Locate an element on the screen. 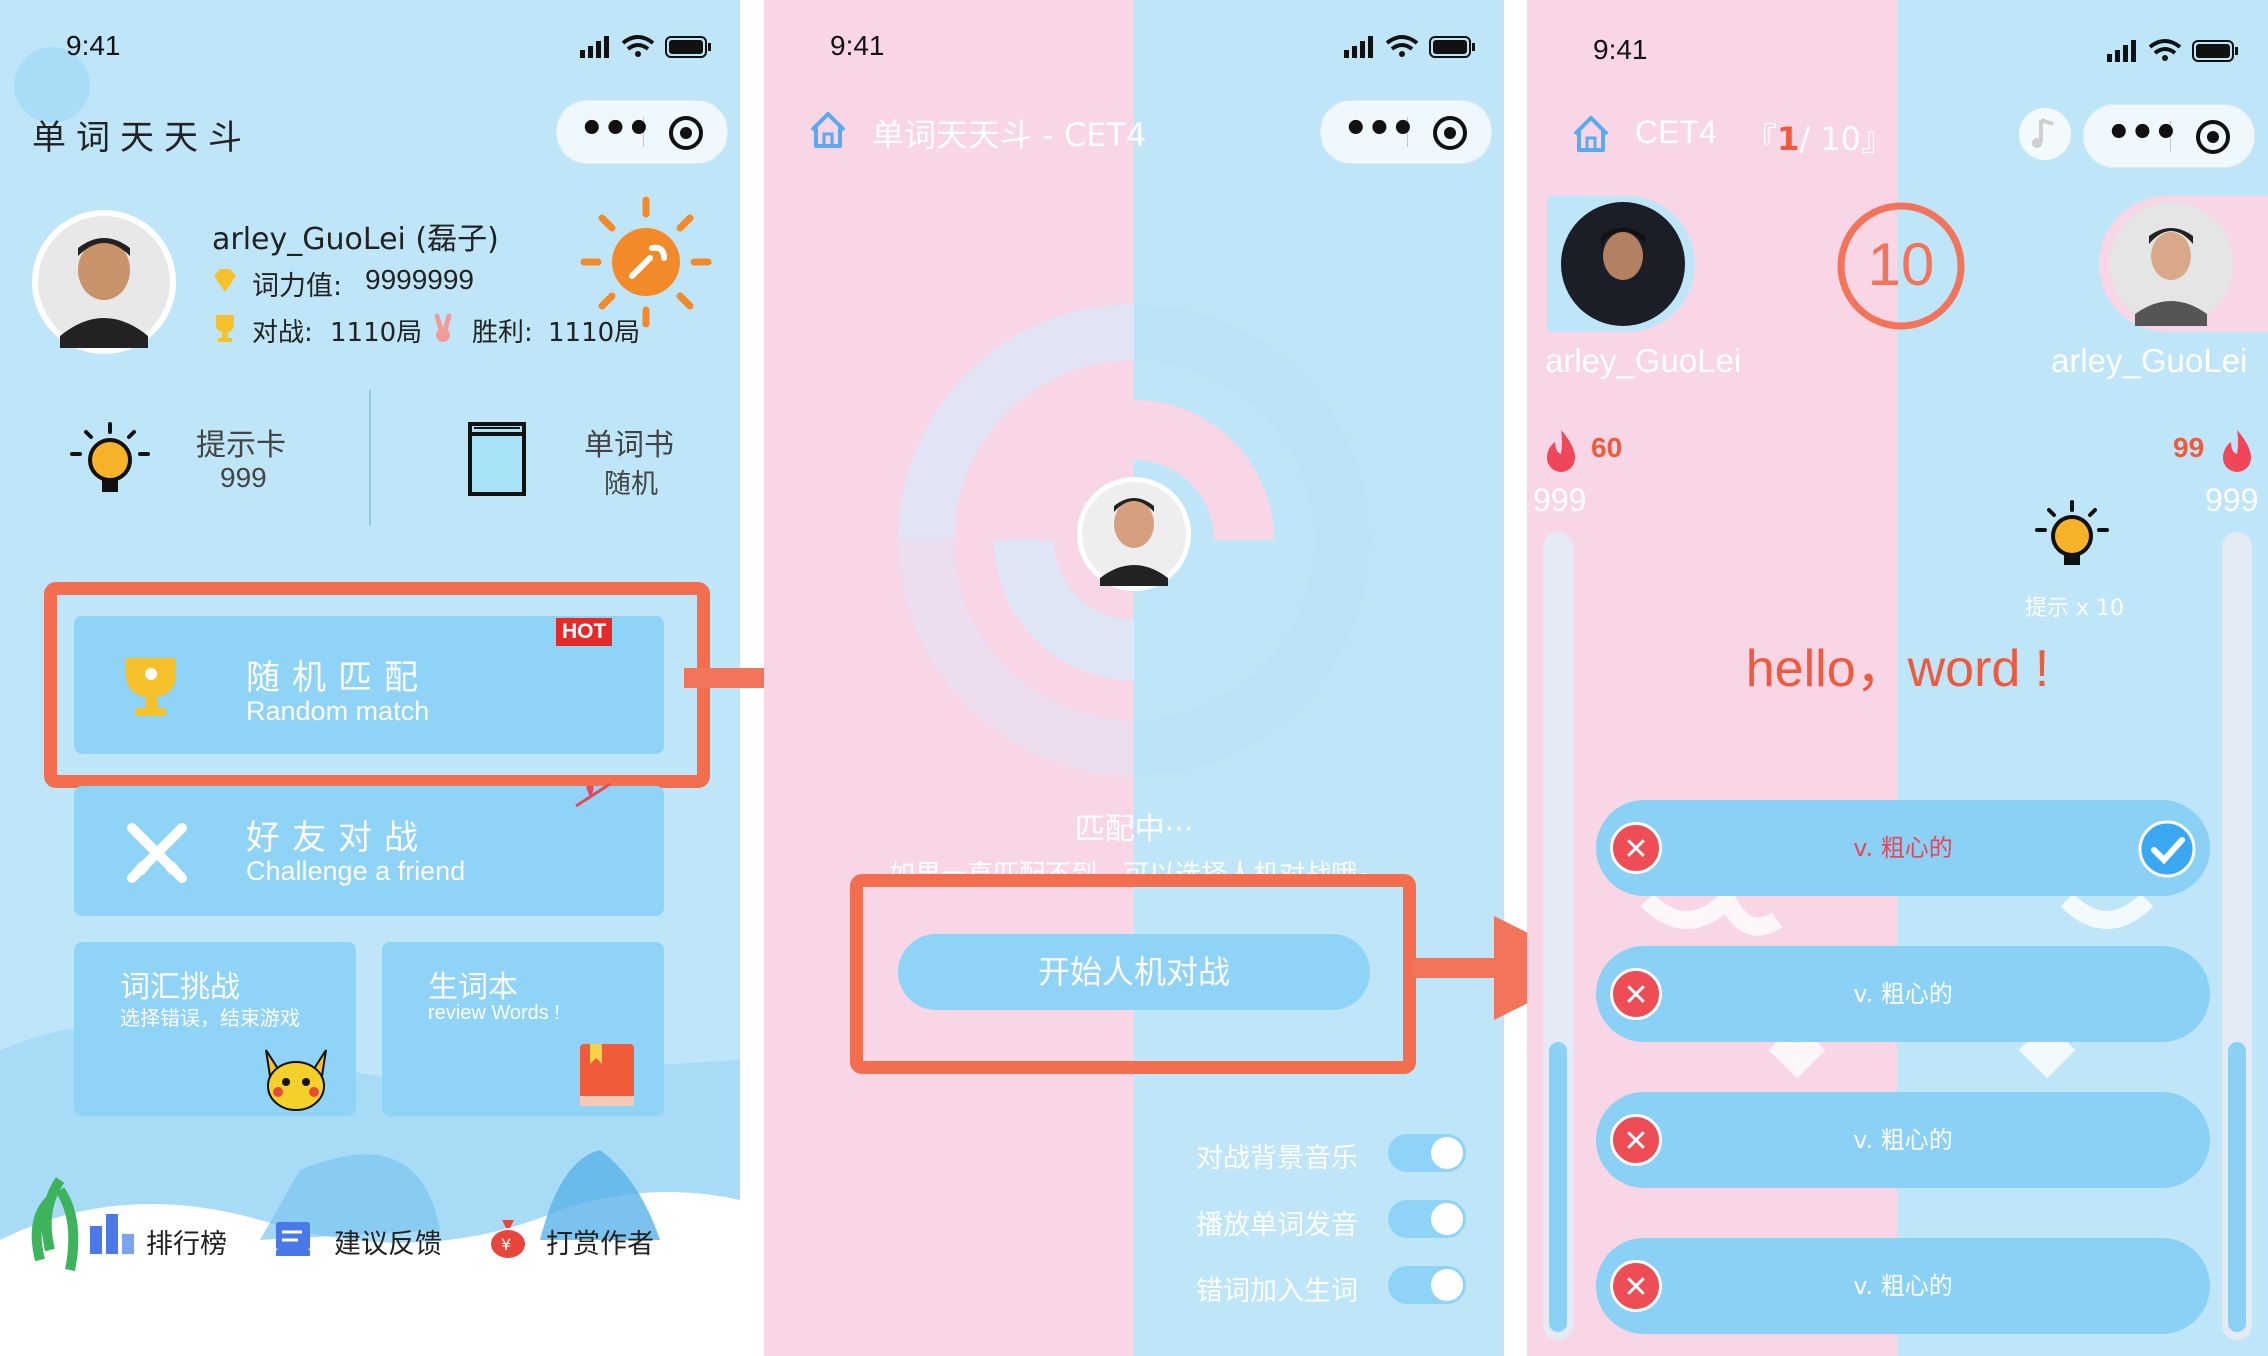 The height and width of the screenshot is (1356, 2268). highlight-ai-battle is located at coordinates (1133, 974).